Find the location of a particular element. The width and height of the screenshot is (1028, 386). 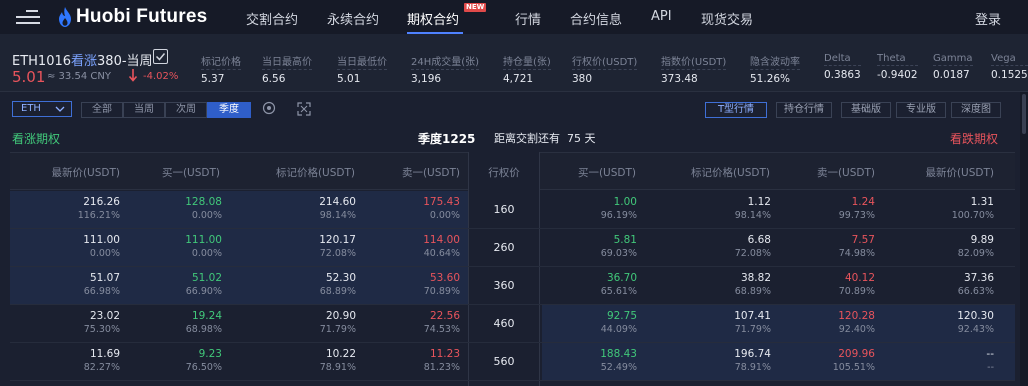

put-last: 9.89 82.09% is located at coordinates (939, 246).